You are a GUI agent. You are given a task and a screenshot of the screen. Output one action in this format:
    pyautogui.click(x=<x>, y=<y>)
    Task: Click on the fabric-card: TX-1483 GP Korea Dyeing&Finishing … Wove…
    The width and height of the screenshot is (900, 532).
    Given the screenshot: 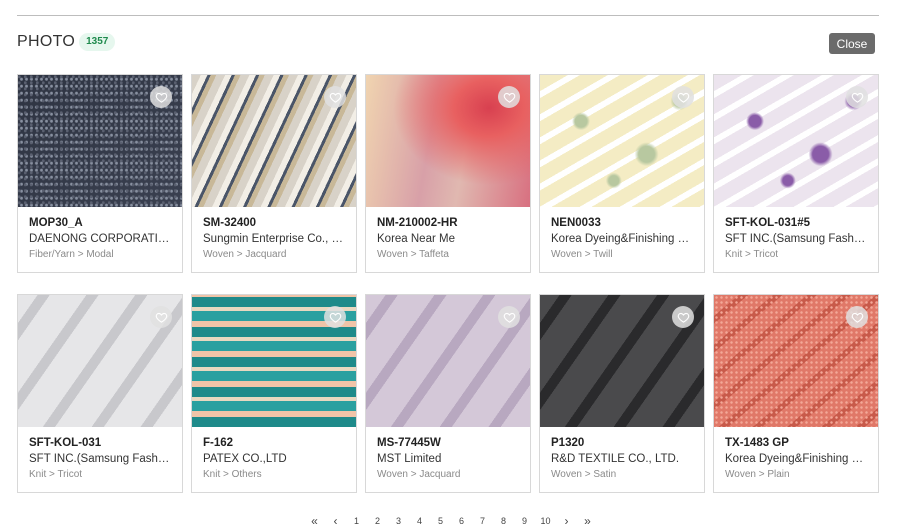 What is the action you would take?
    pyautogui.click(x=796, y=393)
    